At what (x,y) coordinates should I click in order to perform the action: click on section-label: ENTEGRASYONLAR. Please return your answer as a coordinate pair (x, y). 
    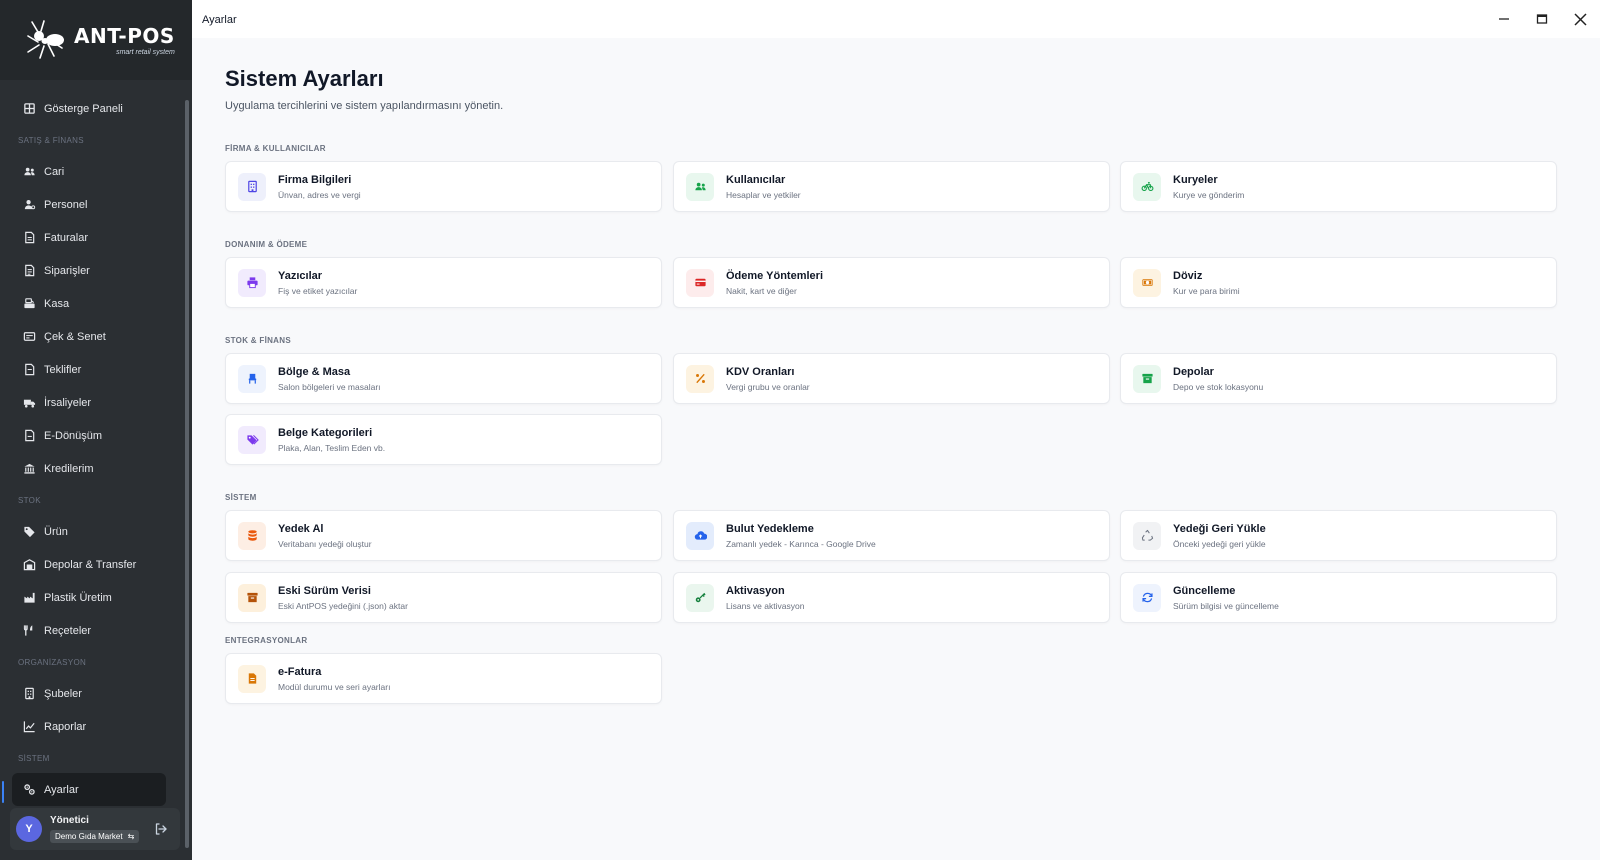
    Looking at the image, I should click on (266, 640).